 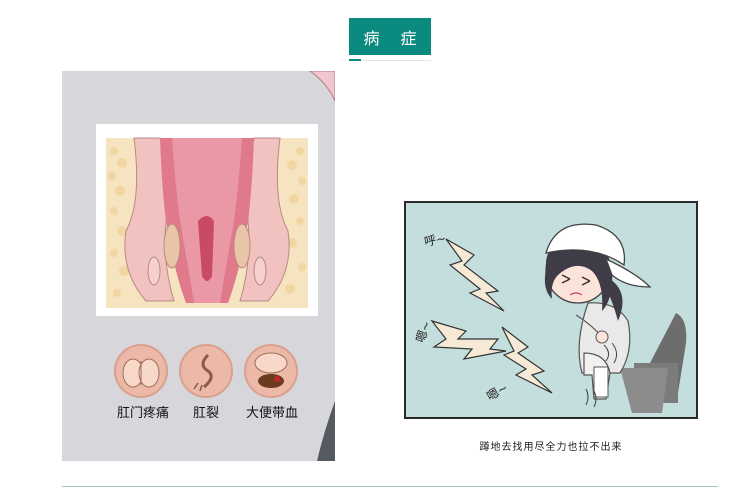 I want to click on illustration-caption: 蹲地去找用尽全力也拉不出来, so click(x=551, y=447).